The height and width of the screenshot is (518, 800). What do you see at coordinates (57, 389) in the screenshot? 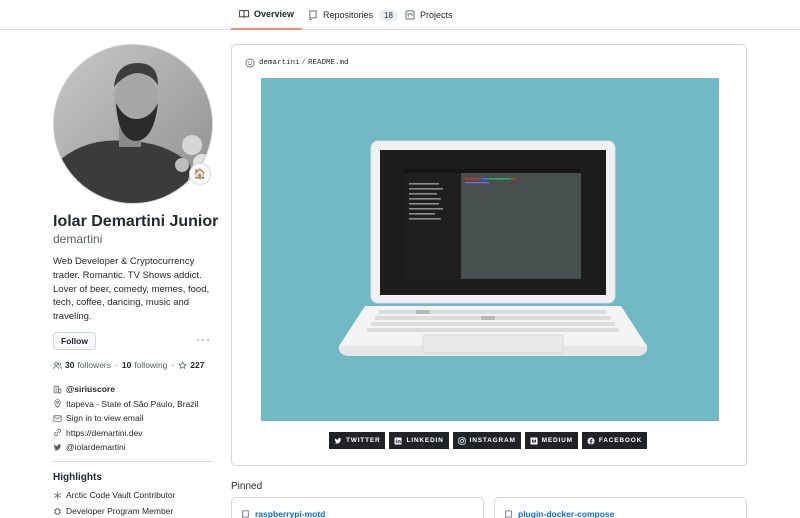
I see `organization-icon` at bounding box center [57, 389].